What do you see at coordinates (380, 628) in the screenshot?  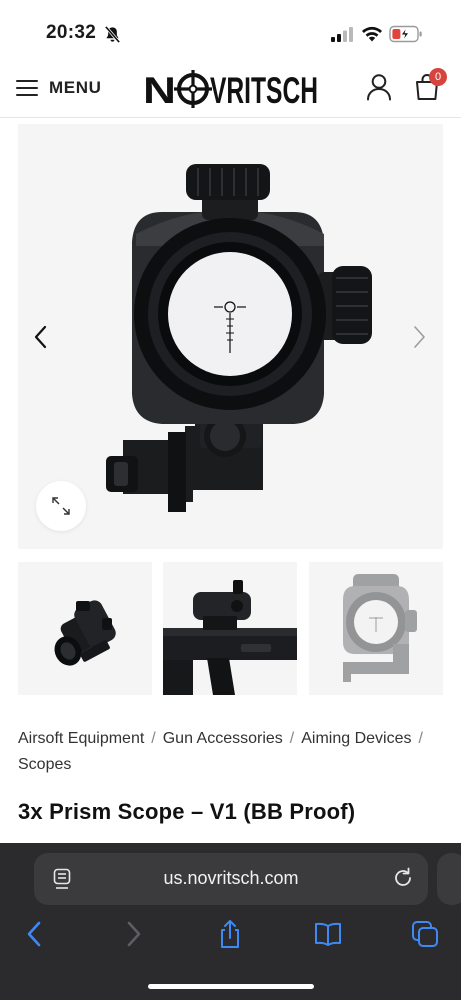 I see `prism-scope-front-view` at bounding box center [380, 628].